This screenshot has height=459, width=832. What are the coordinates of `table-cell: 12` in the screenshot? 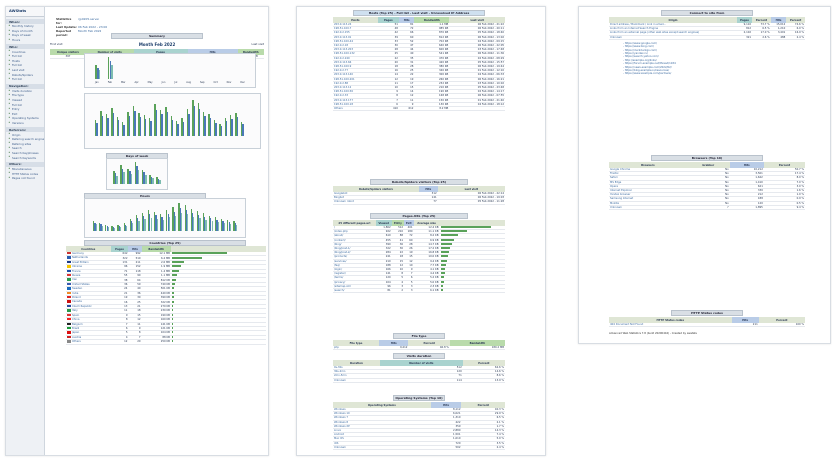 It's located at (119, 342).